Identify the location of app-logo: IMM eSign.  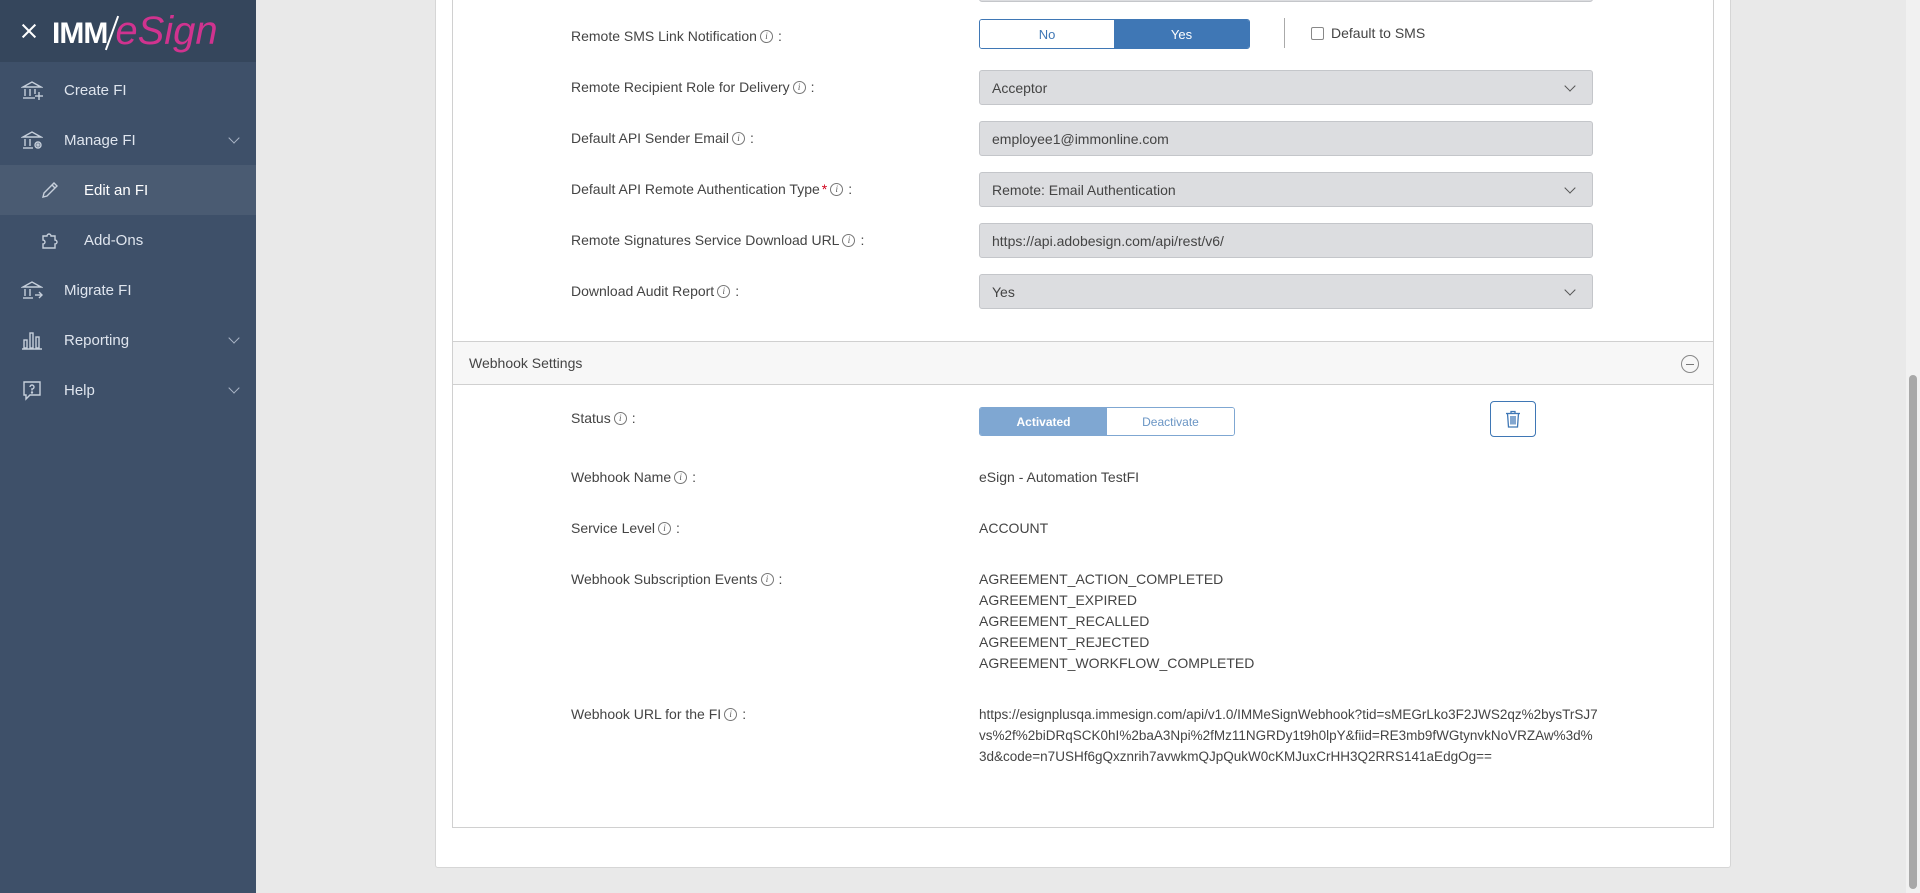
(135, 31).